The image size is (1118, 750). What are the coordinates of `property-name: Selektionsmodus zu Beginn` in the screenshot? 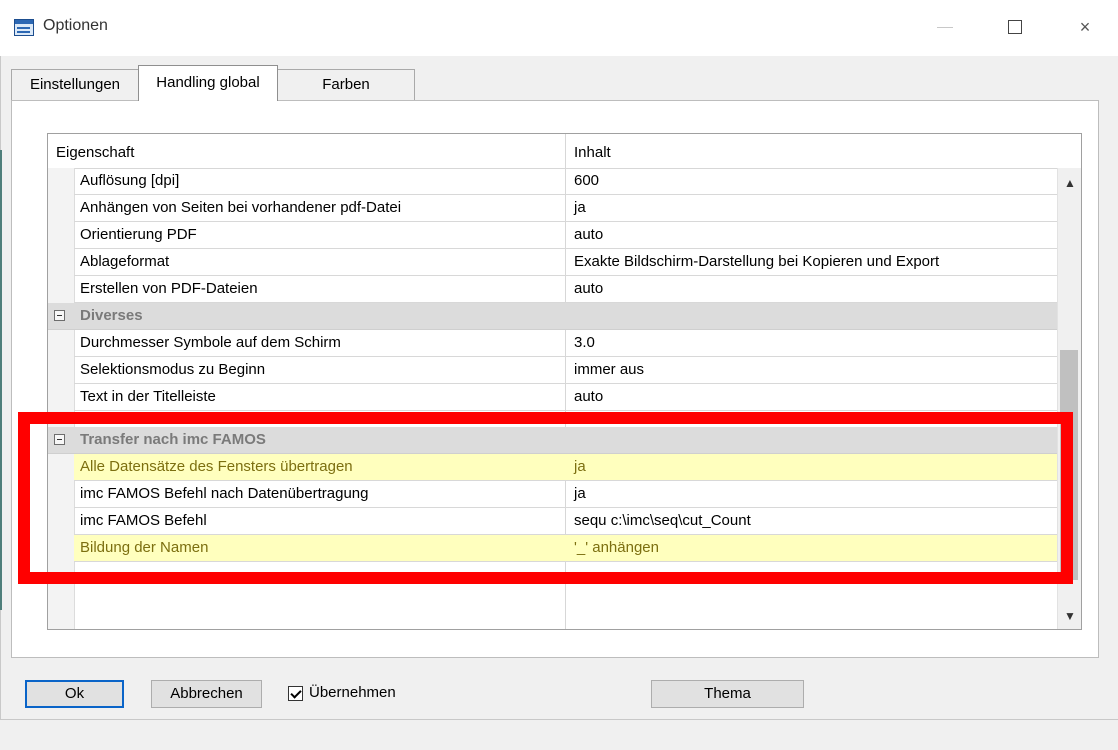 It's located at (173, 369).